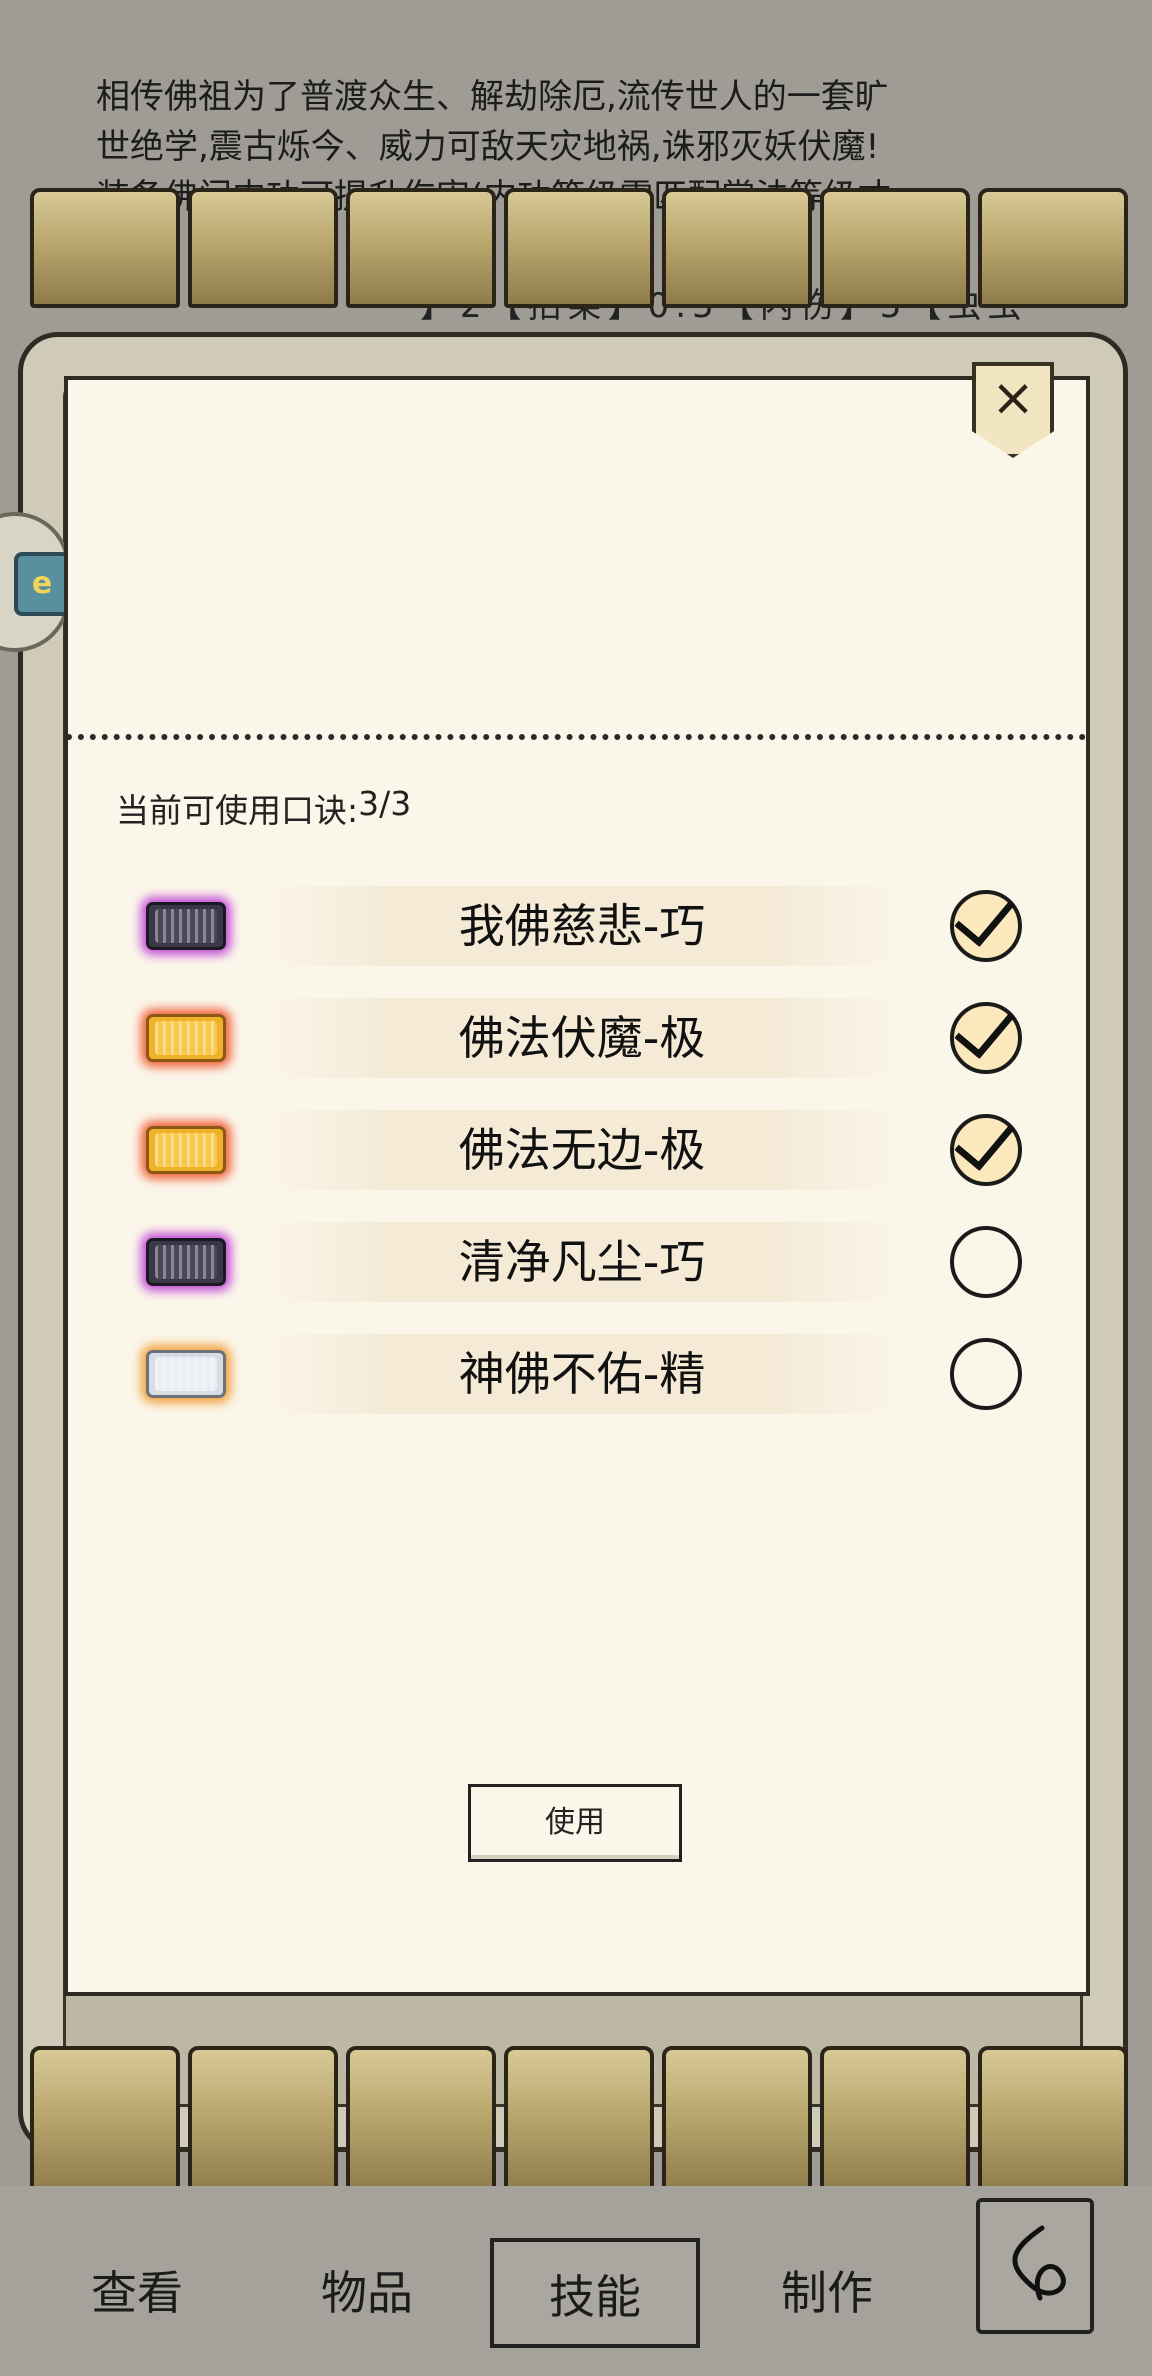 The height and width of the screenshot is (2376, 1152). I want to click on mantra-name: 佛法伏魔-极, so click(582, 1038).